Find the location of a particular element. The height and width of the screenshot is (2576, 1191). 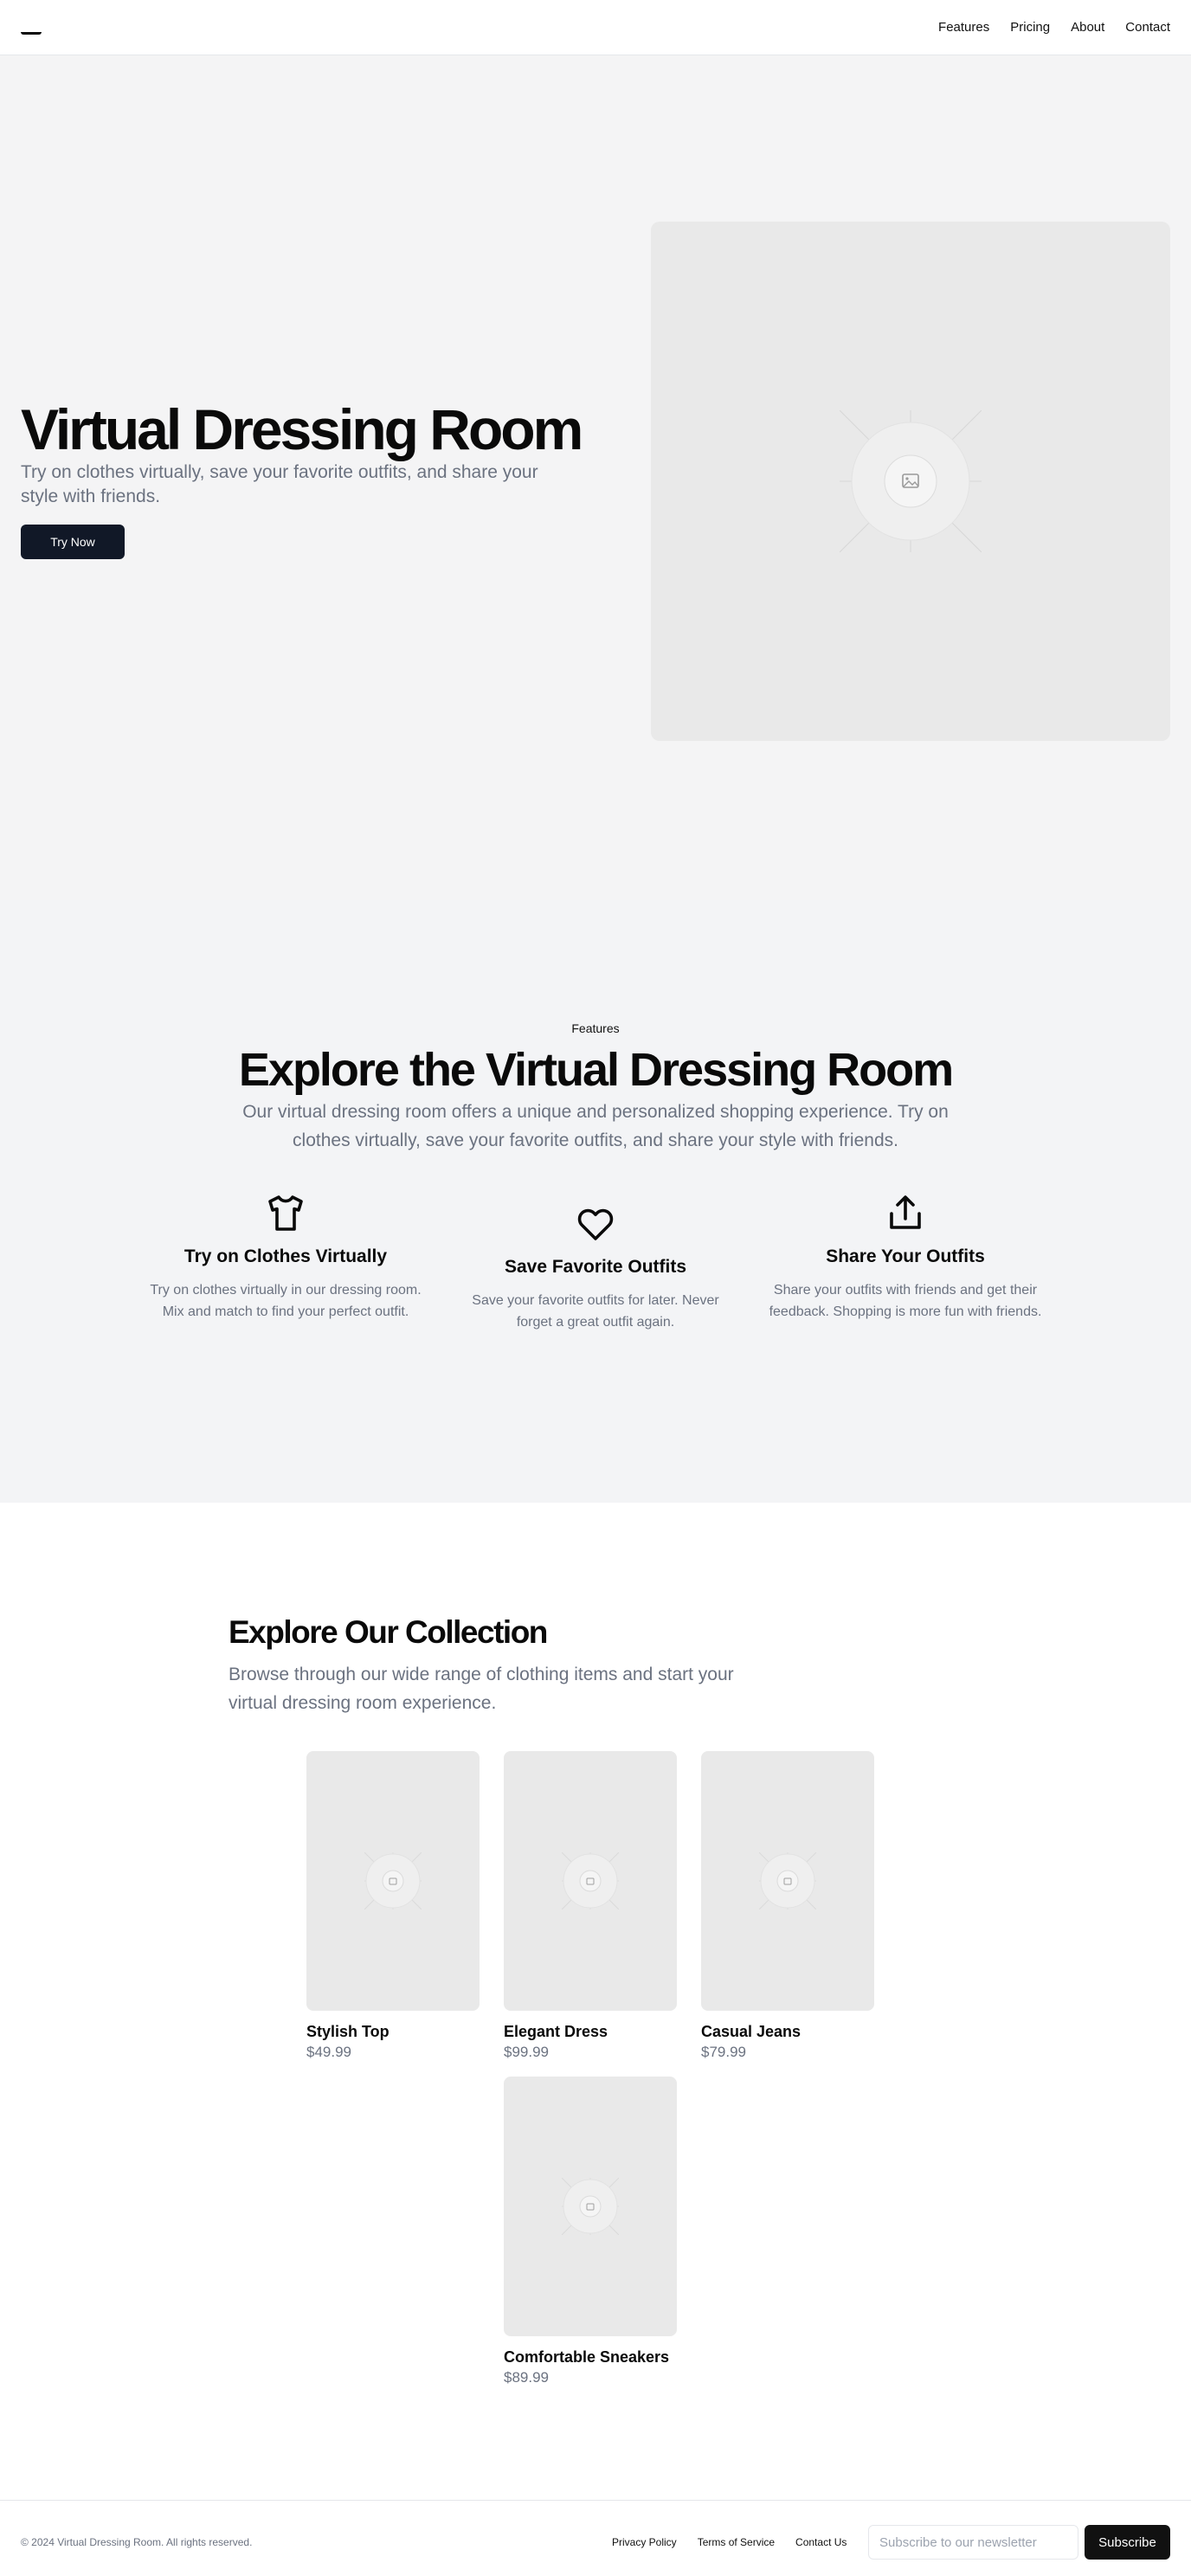

hero-image is located at coordinates (910, 481).